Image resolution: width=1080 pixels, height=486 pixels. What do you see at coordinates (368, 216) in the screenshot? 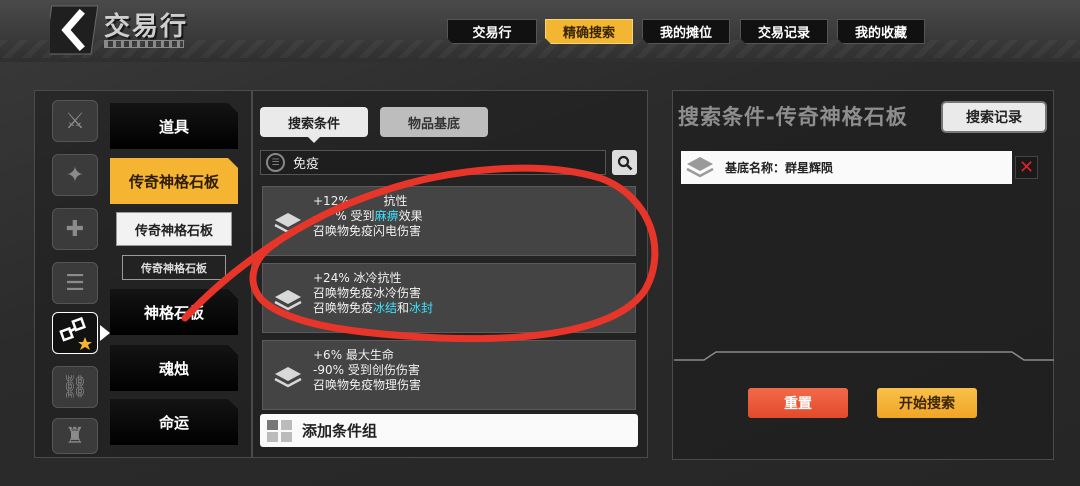
I see `affix-line: -% 受到麻痹效果` at bounding box center [368, 216].